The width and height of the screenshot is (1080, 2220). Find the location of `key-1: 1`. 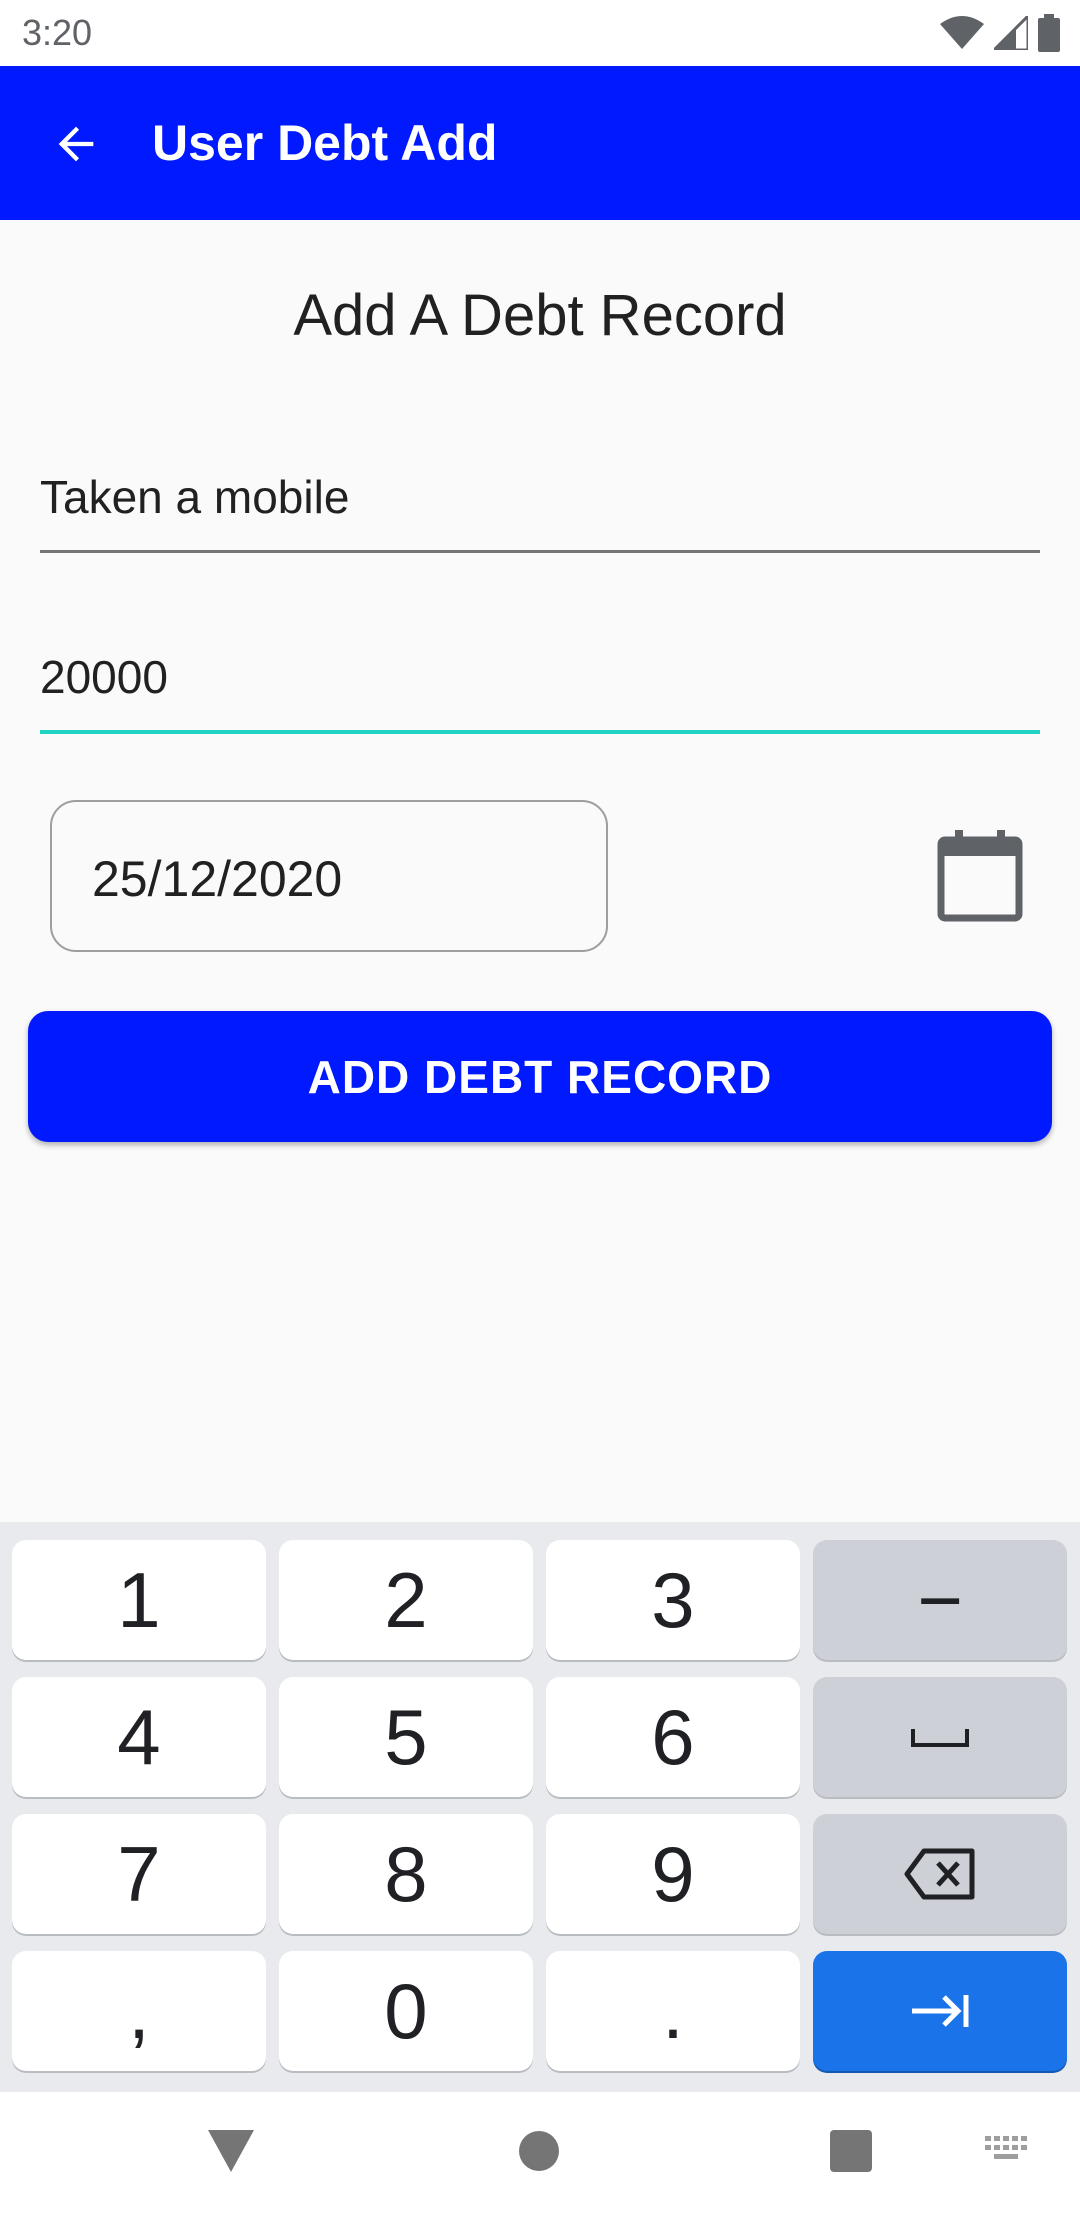

key-1: 1 is located at coordinates (139, 1600).